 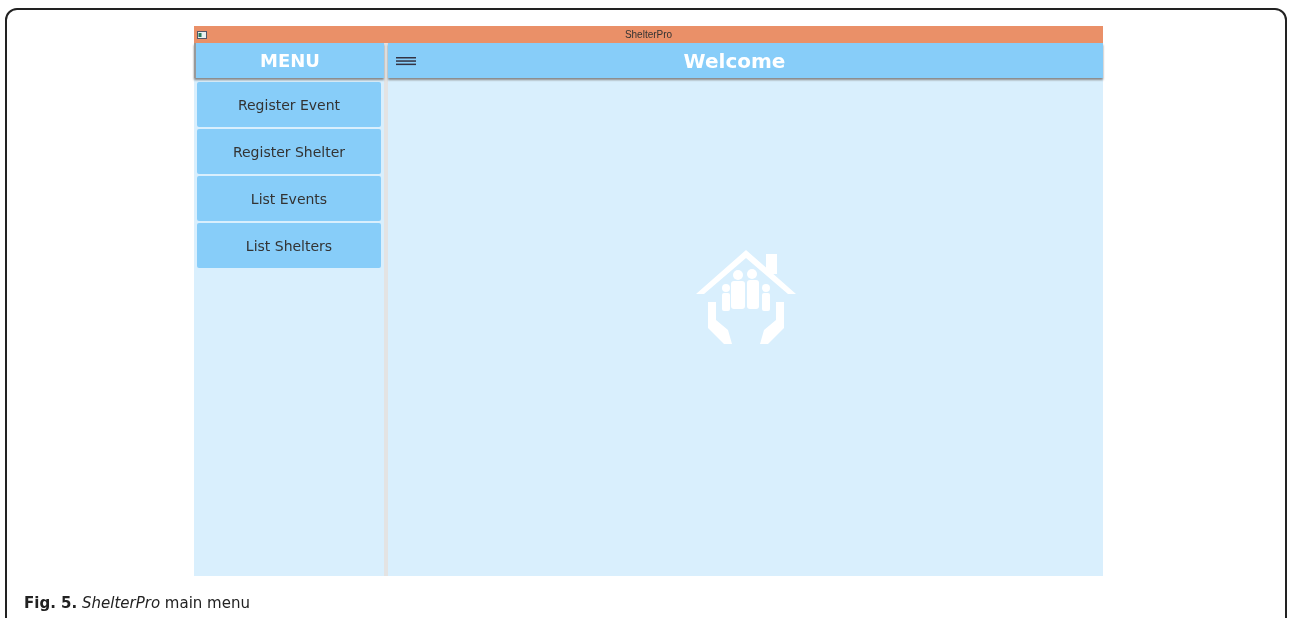 What do you see at coordinates (289, 245) in the screenshot?
I see `menu-item: List Shelters` at bounding box center [289, 245].